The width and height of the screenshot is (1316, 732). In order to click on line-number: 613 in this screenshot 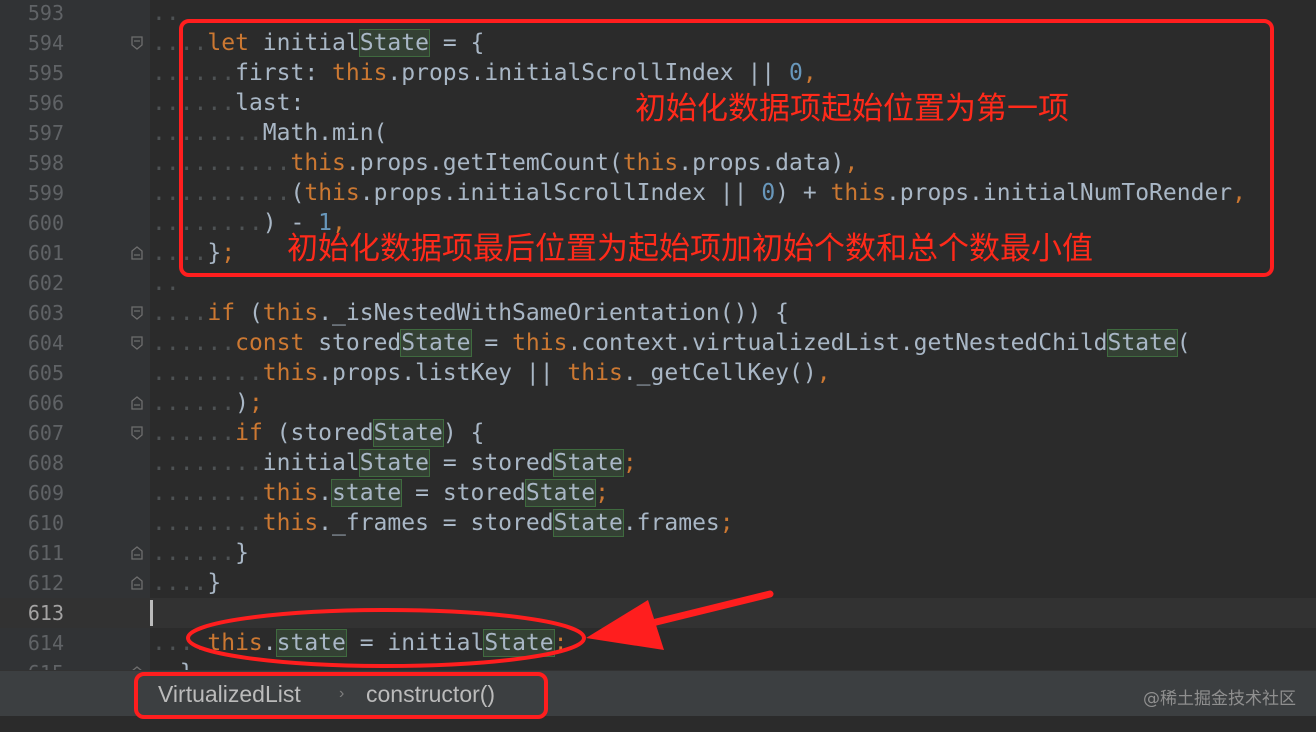, I will do `click(45, 613)`.